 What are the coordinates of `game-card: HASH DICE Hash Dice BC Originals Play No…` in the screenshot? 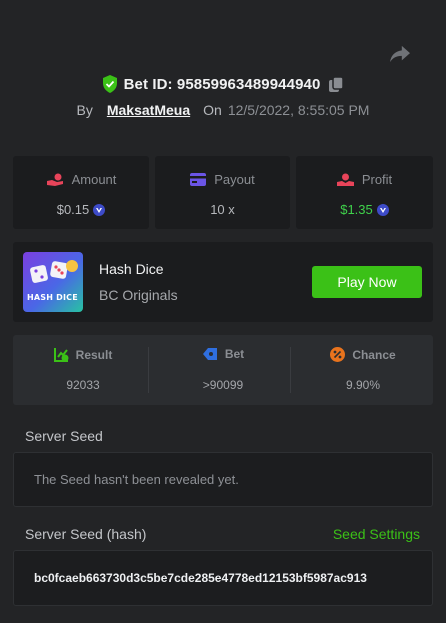 It's located at (223, 282).